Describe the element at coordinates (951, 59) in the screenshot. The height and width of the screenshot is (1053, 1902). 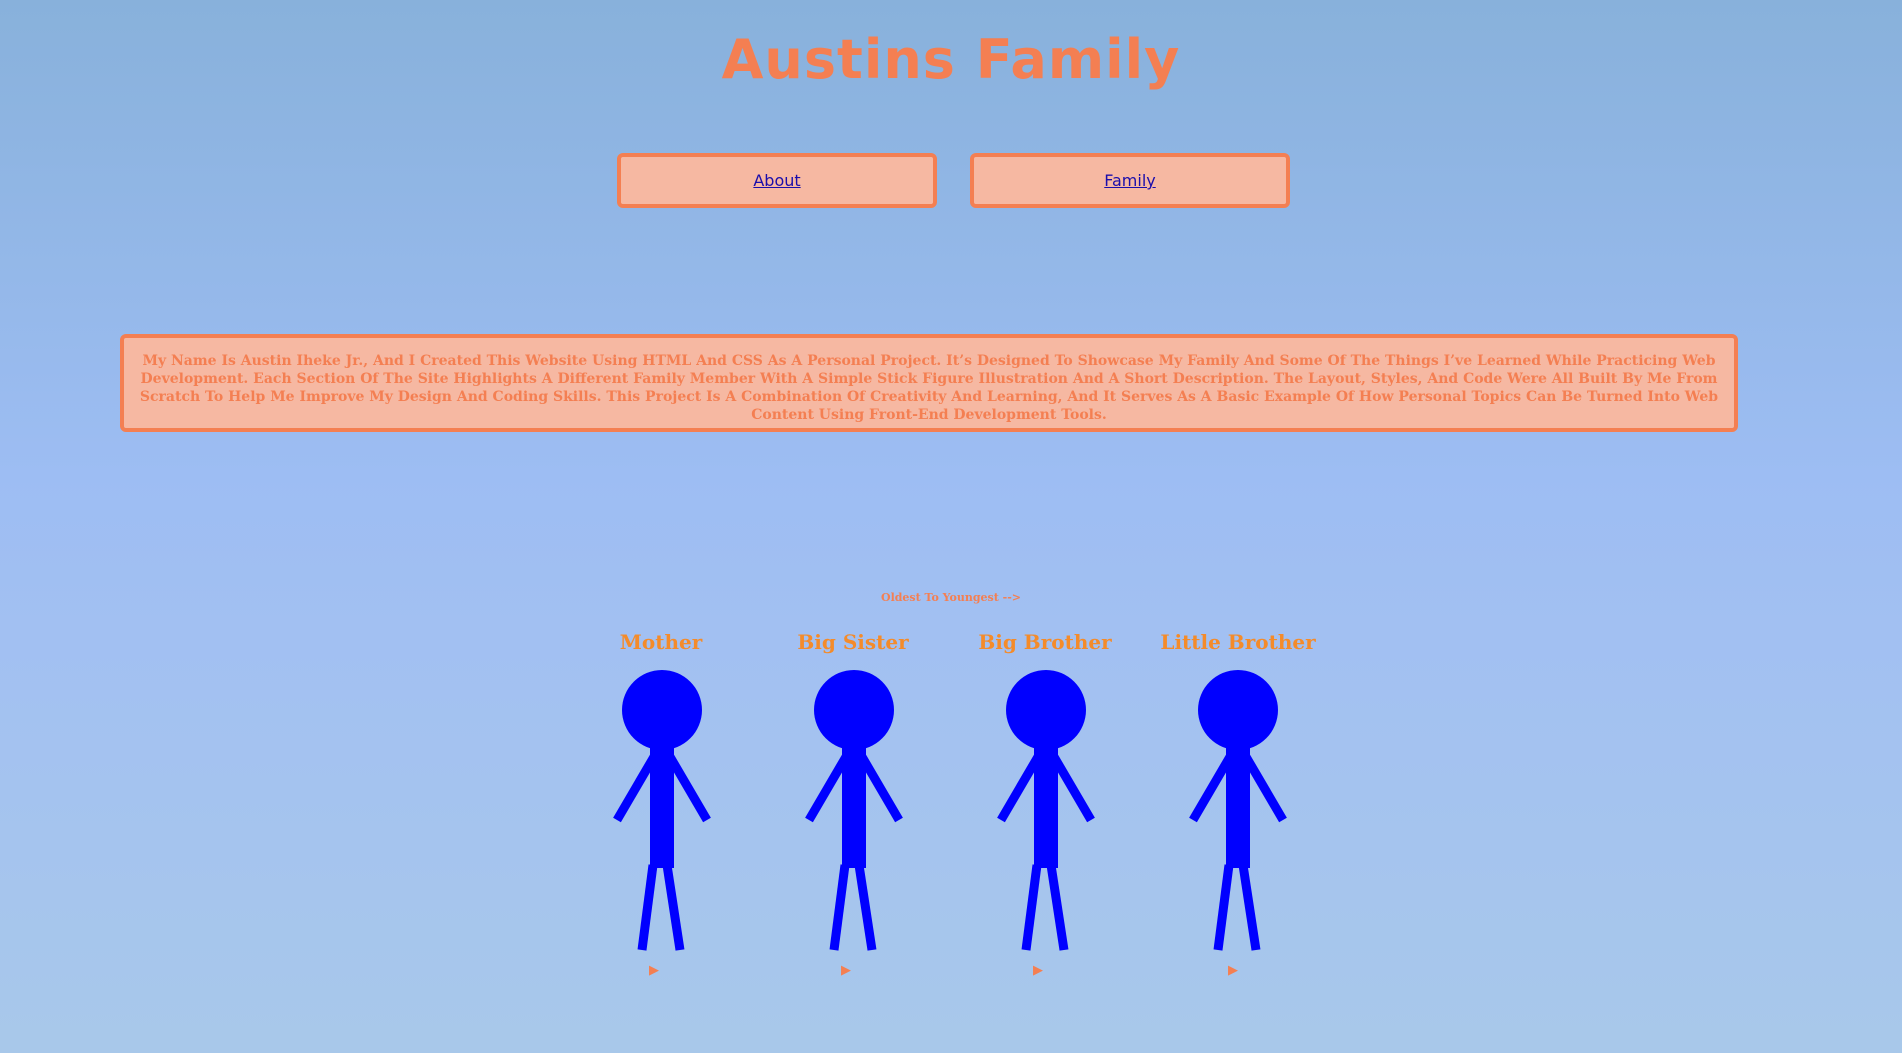
I see `page-title: Austins Family` at that location.